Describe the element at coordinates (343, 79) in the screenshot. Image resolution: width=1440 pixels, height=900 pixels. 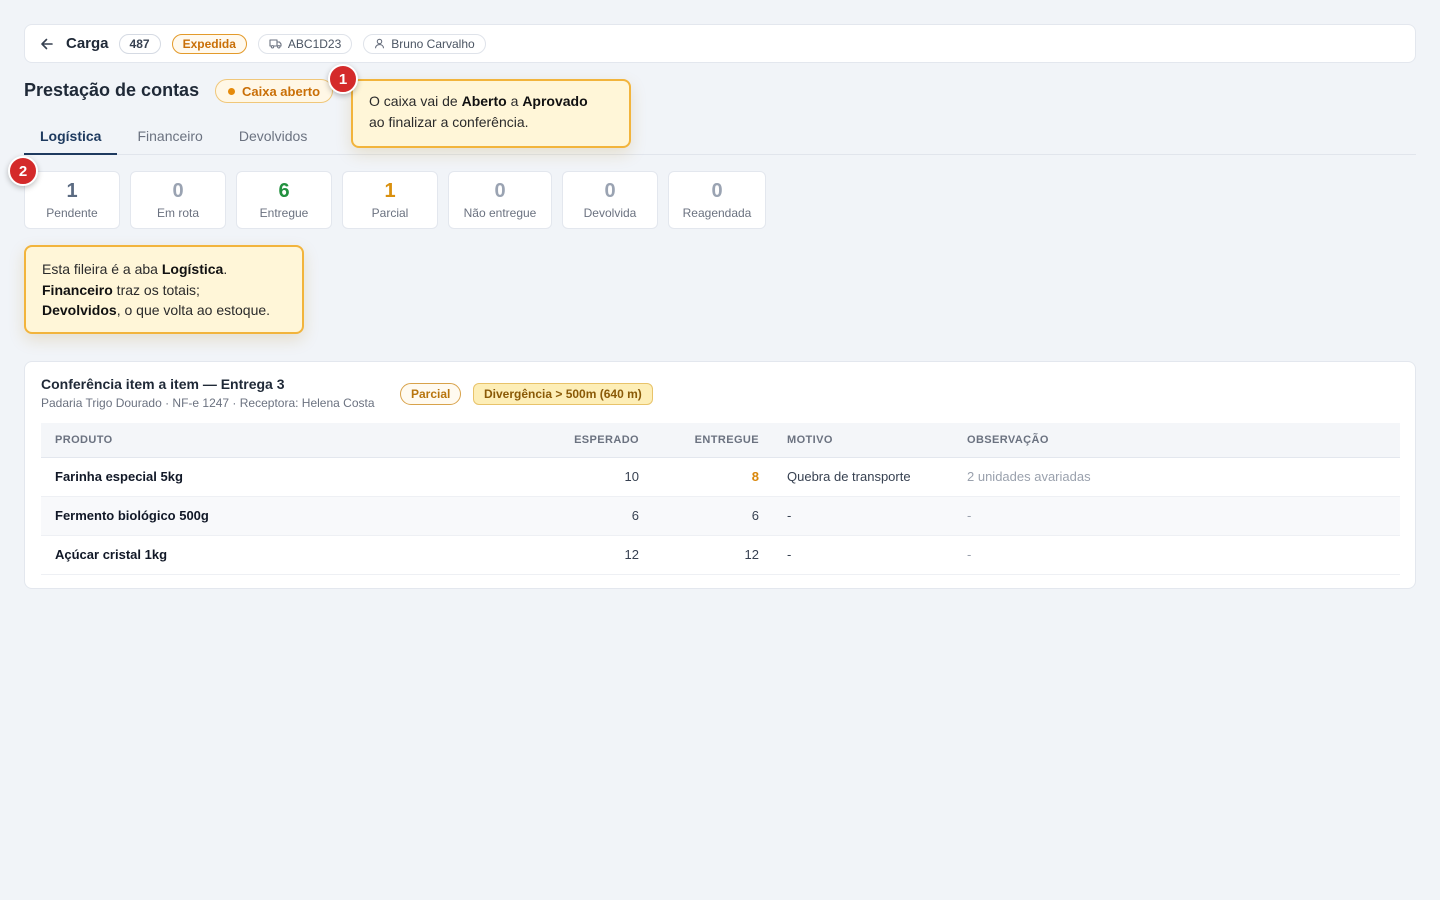
I see `callout-badge-1: 1` at that location.